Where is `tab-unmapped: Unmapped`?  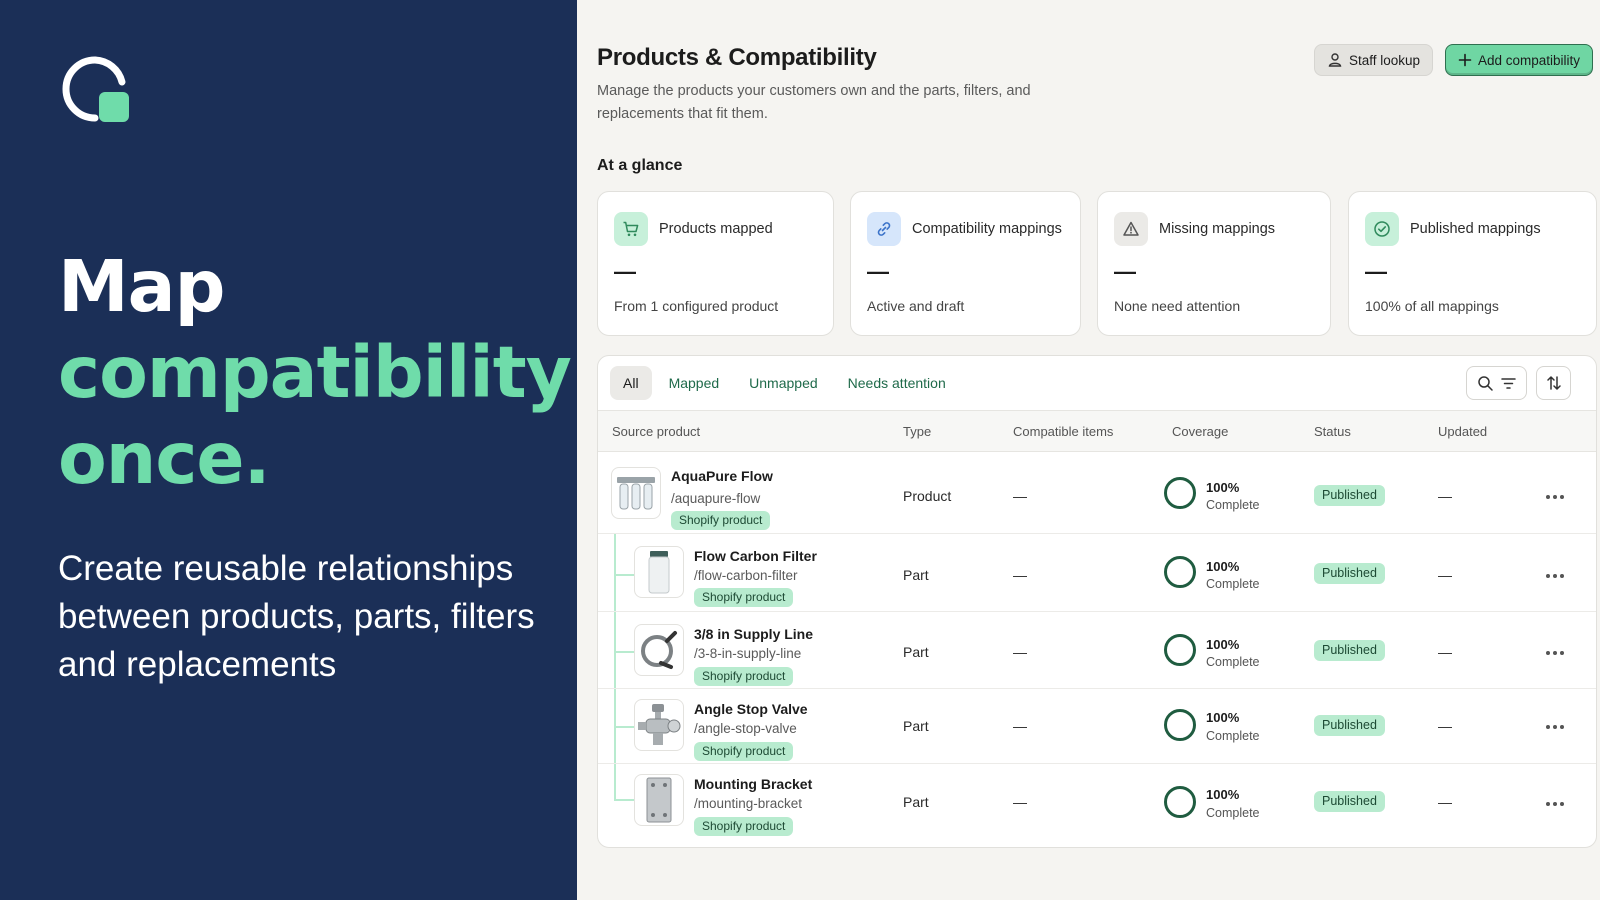
tab-unmapped: Unmapped is located at coordinates (783, 383).